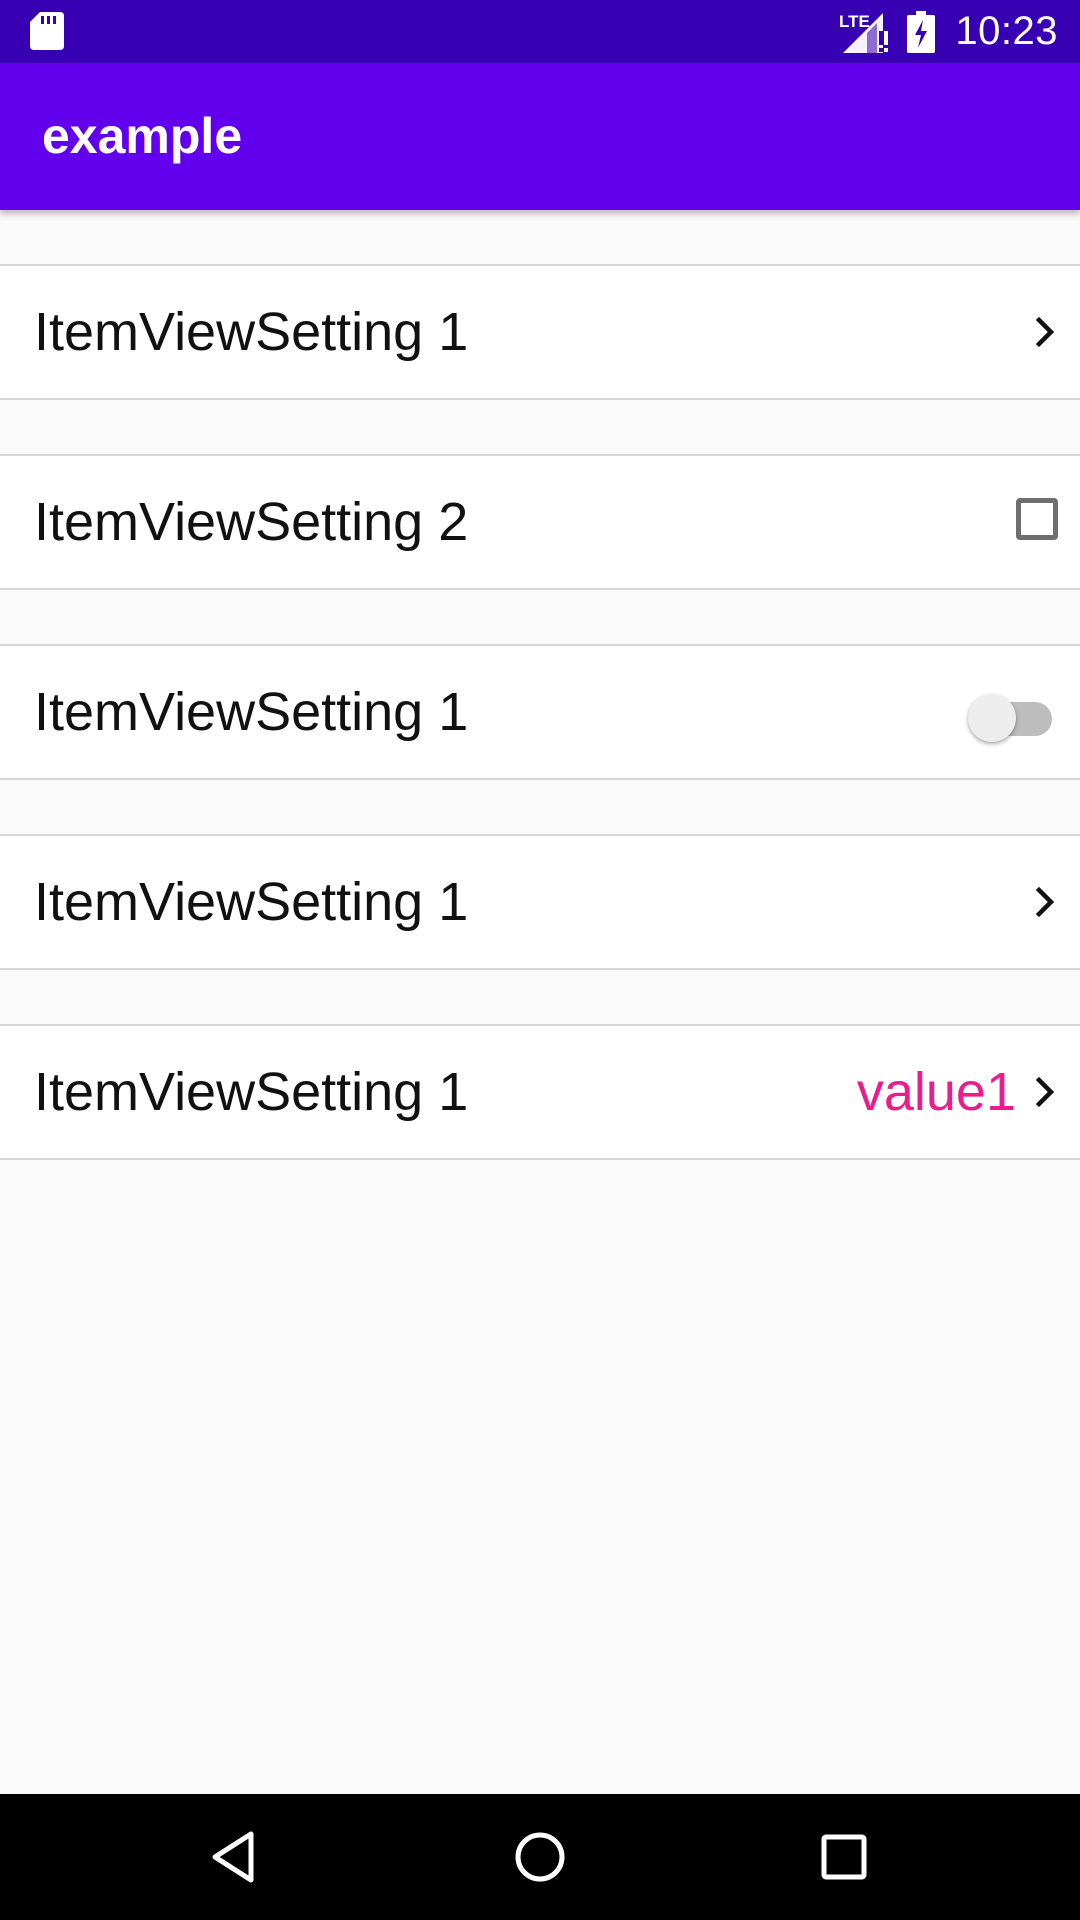  I want to click on setting-value: value1, so click(936, 1092).